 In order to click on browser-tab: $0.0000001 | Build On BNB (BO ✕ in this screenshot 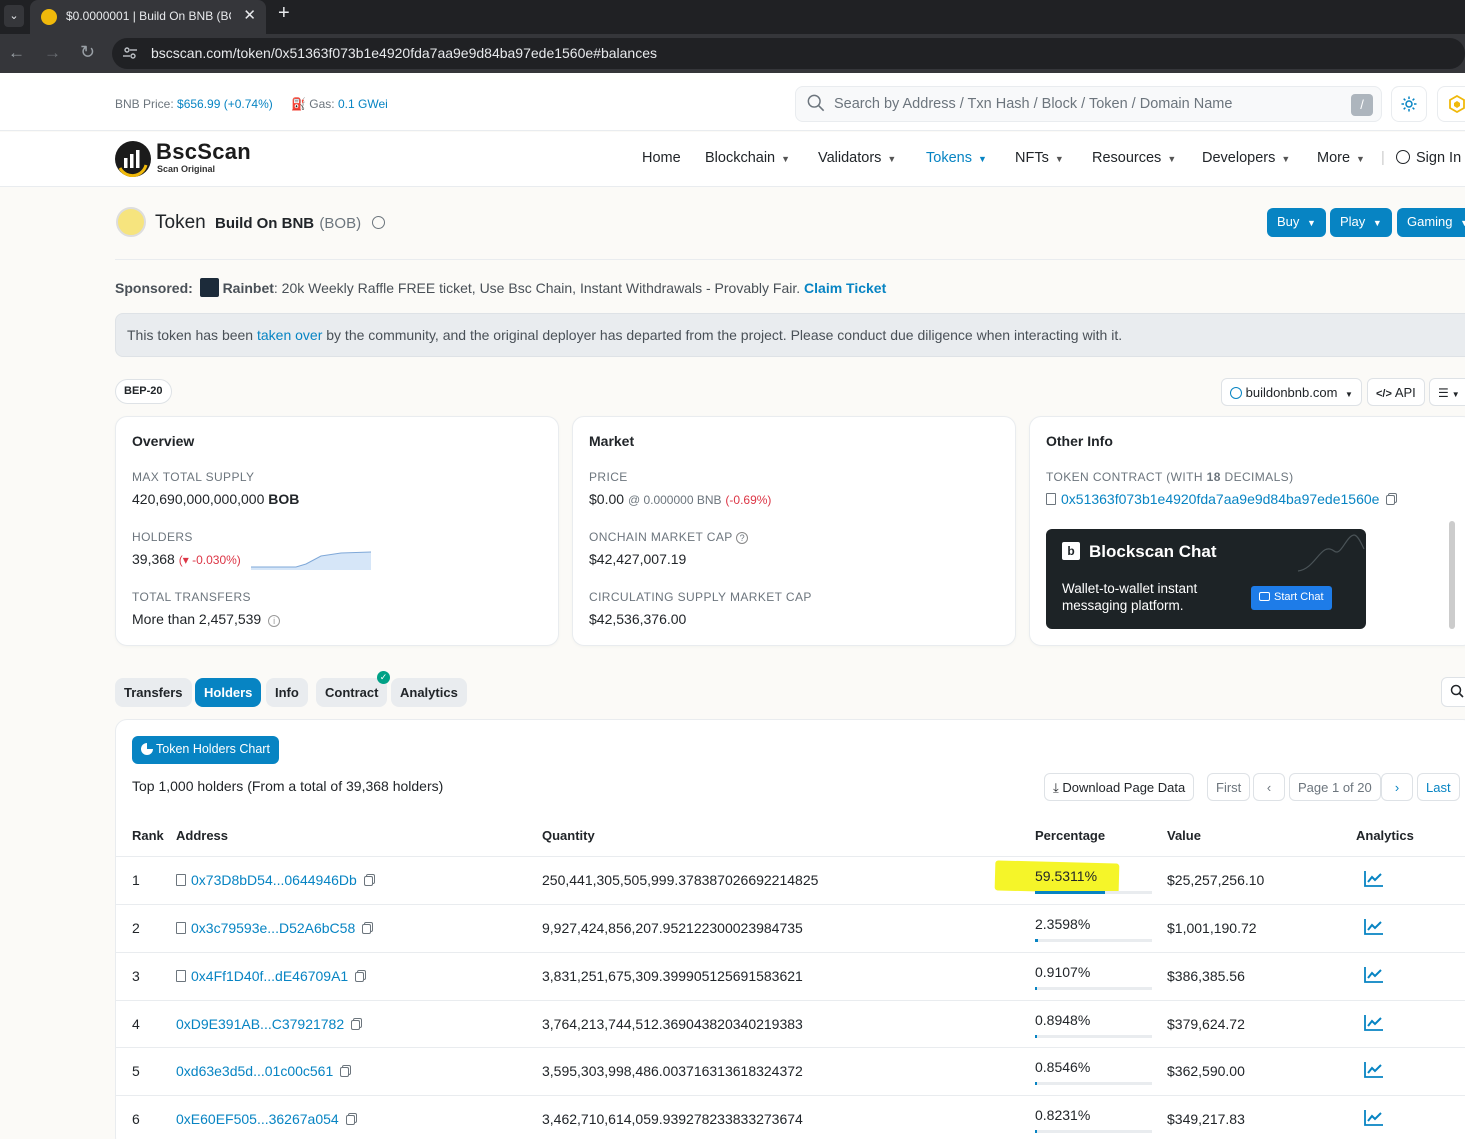, I will do `click(148, 17)`.